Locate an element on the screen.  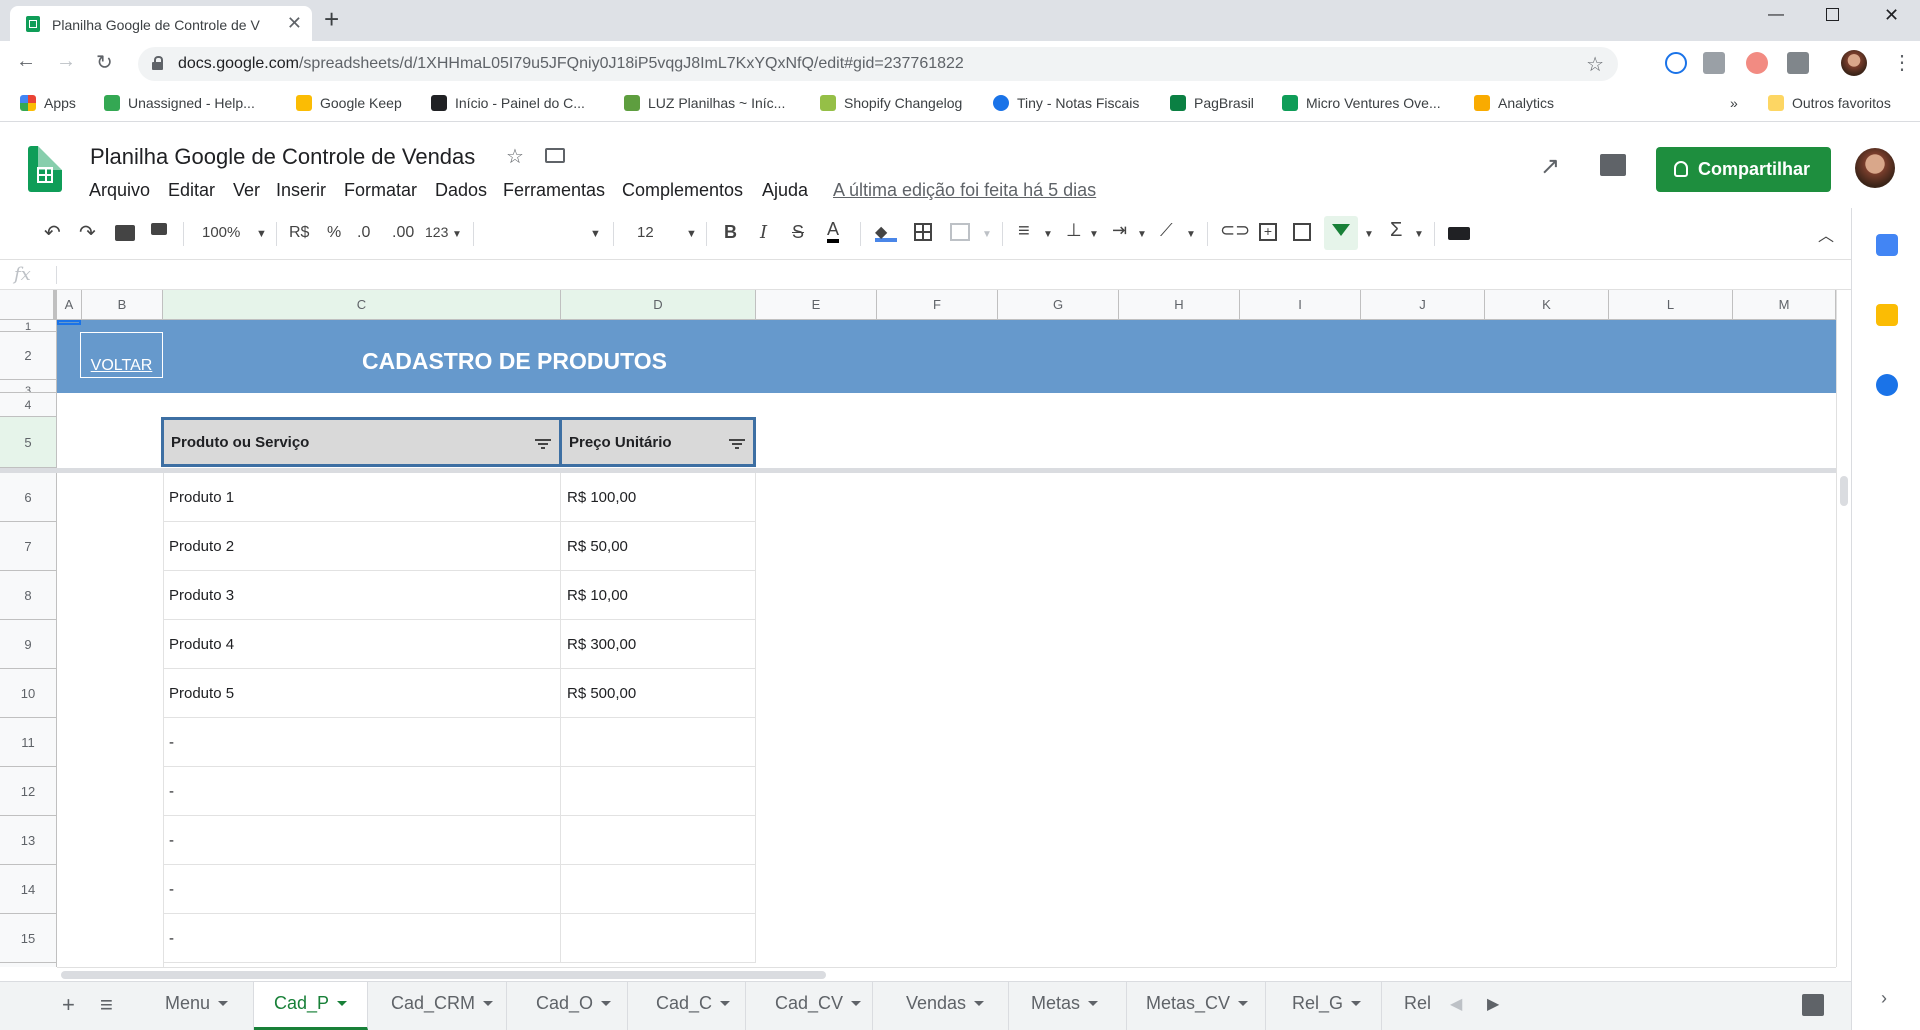
menu-editar: Editar is located at coordinates (191, 190).